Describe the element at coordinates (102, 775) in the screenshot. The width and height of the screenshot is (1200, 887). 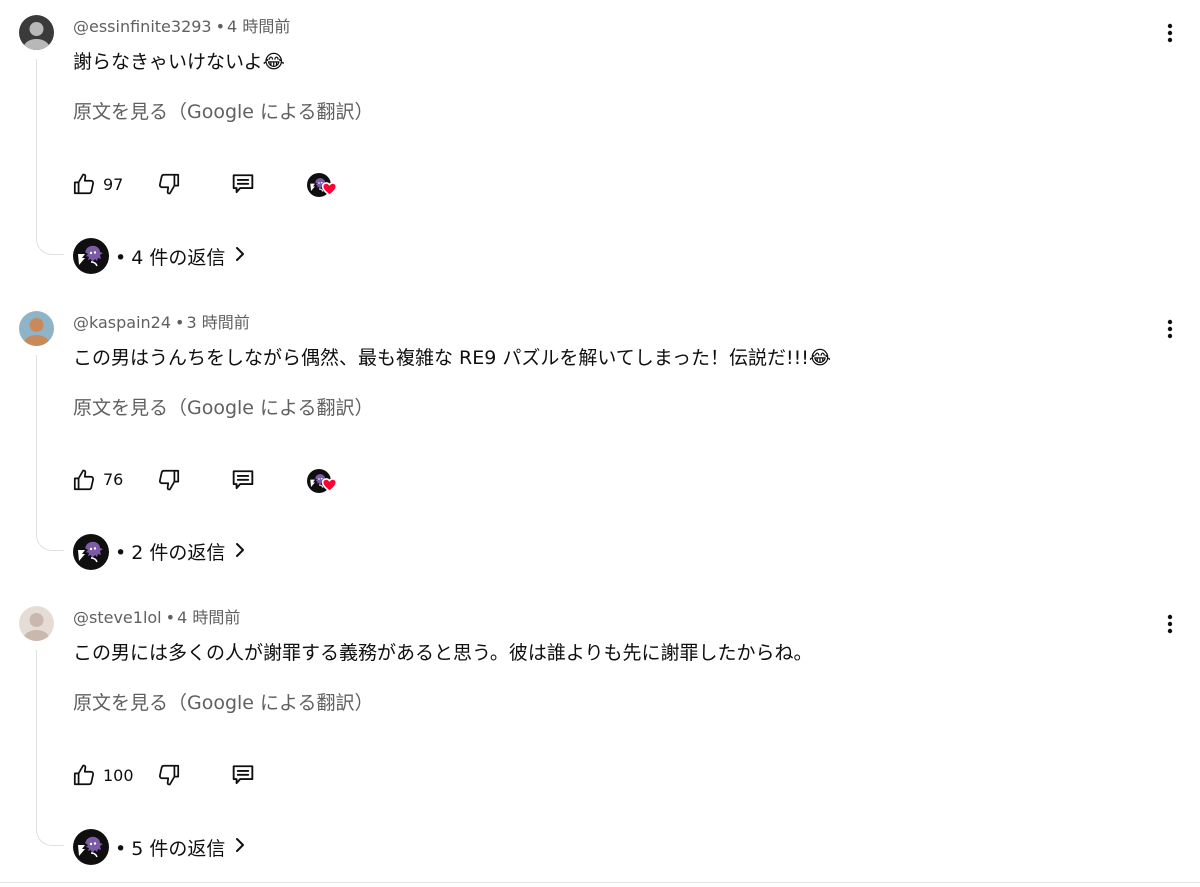
I see `like-button: 100` at that location.